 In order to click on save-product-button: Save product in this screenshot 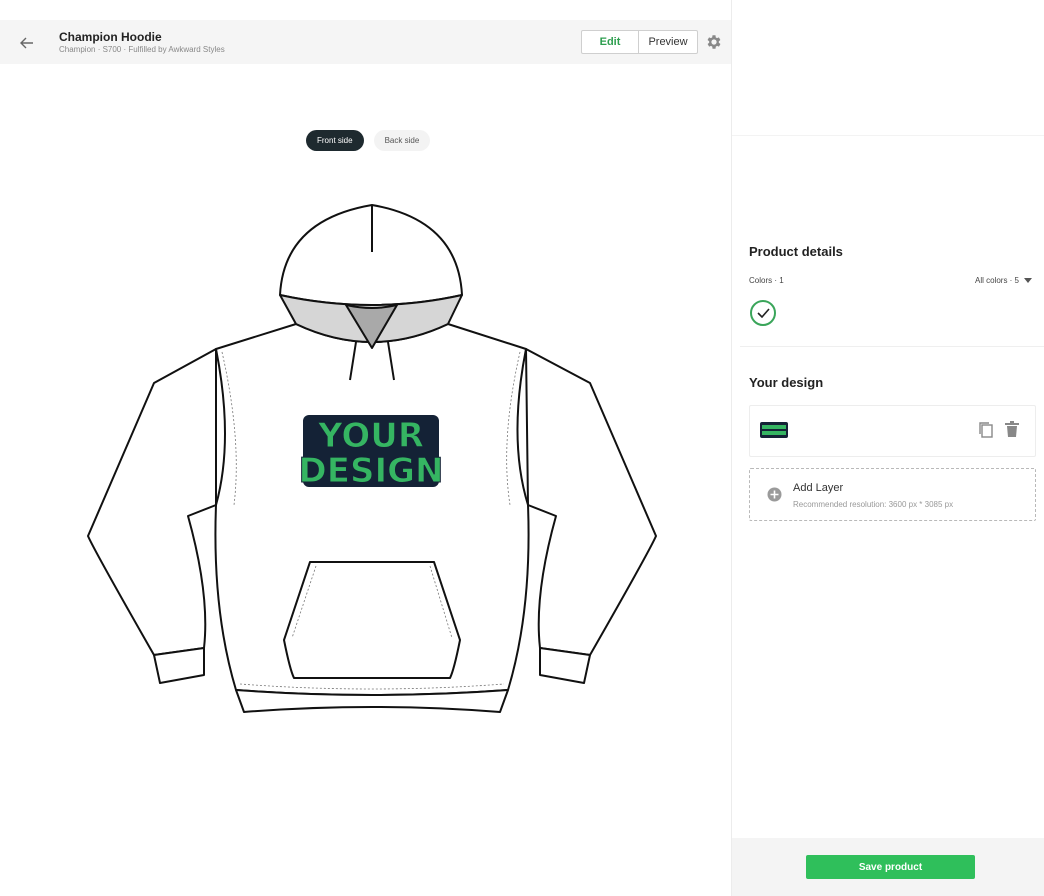, I will do `click(890, 867)`.